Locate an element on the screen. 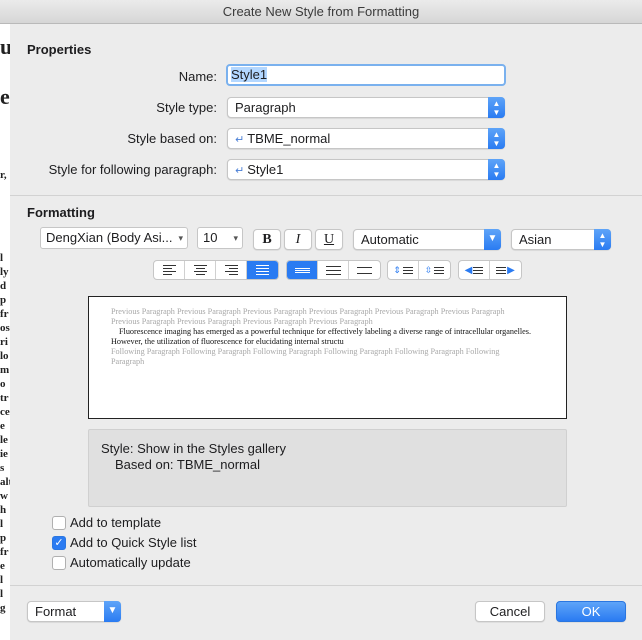 The image size is (642, 640). underline-button: U is located at coordinates (329, 239).